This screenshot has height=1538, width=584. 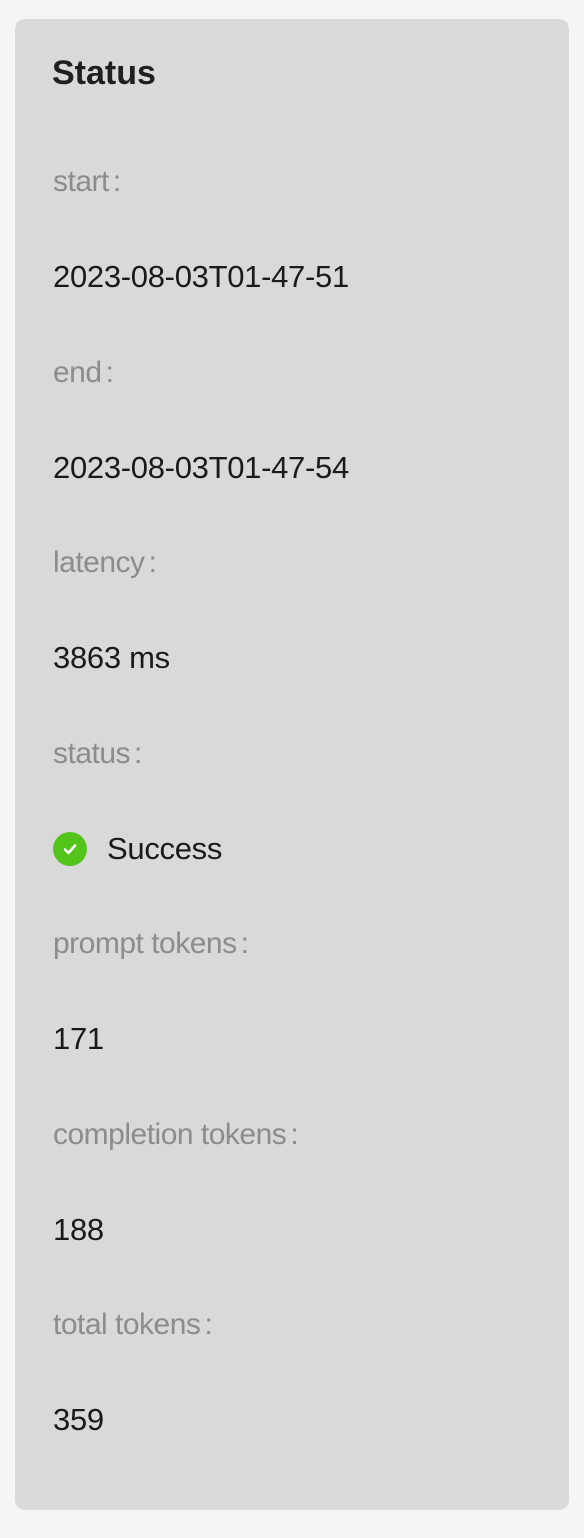 What do you see at coordinates (165, 848) in the screenshot?
I see `status-text: Success` at bounding box center [165, 848].